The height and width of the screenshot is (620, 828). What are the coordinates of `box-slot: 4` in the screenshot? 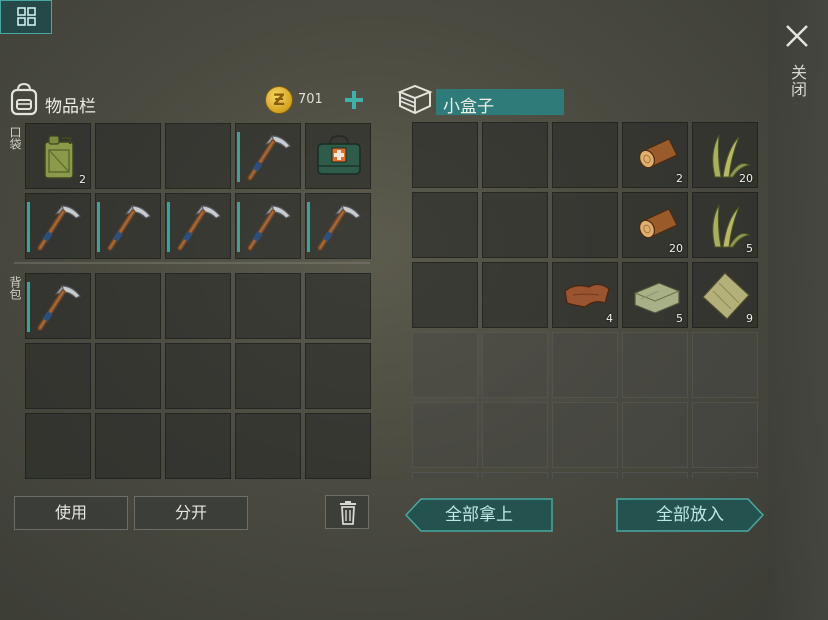 It's located at (585, 295).